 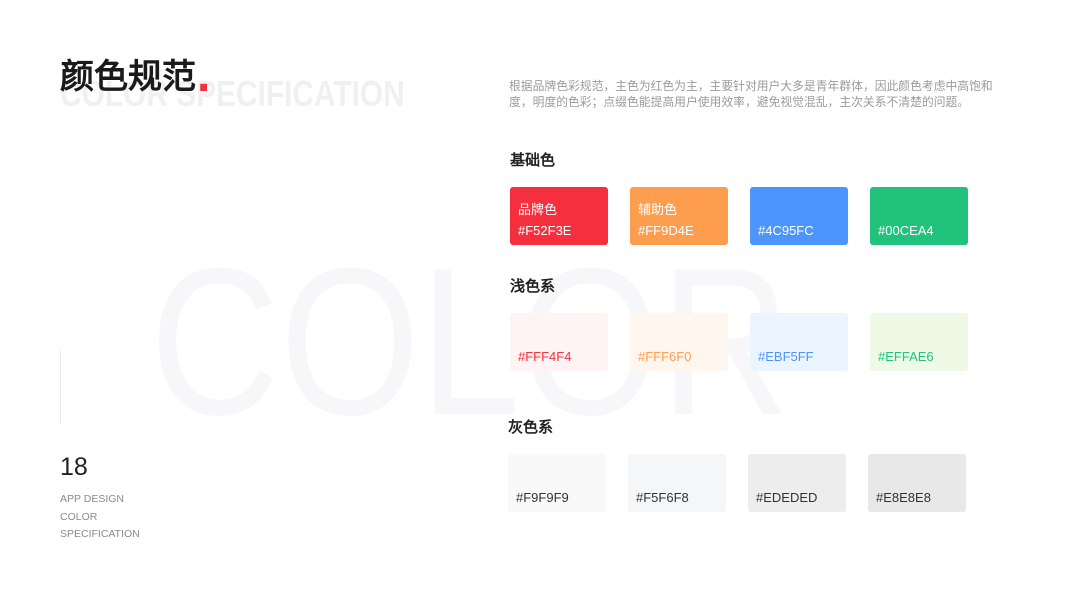 What do you see at coordinates (531, 427) in the screenshot?
I see `section-heading: 灰色系` at bounding box center [531, 427].